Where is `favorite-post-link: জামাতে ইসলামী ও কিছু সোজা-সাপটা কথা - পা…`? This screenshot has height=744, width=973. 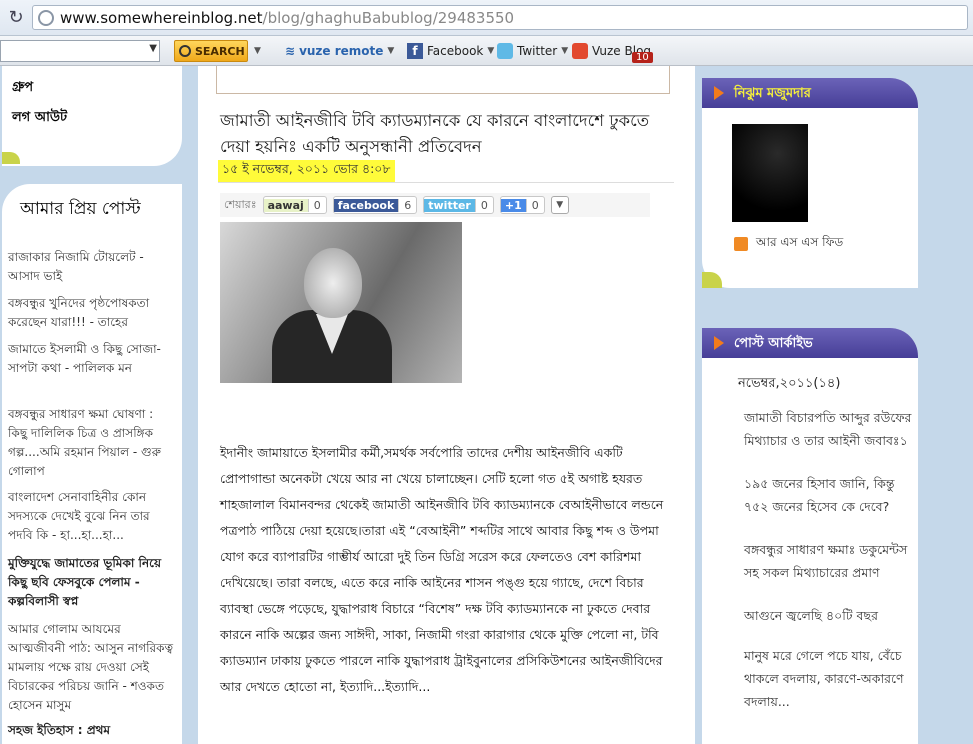 favorite-post-link: জামাতে ইসলামী ও কিছু সোজা-সাপটা কথা - পা… is located at coordinates (92, 359).